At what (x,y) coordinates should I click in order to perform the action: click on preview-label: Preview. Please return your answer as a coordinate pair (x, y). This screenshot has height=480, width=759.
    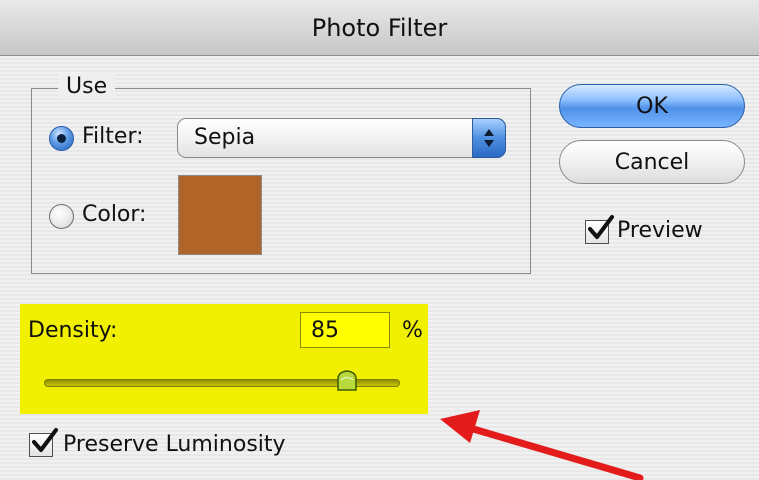
    Looking at the image, I should click on (660, 230).